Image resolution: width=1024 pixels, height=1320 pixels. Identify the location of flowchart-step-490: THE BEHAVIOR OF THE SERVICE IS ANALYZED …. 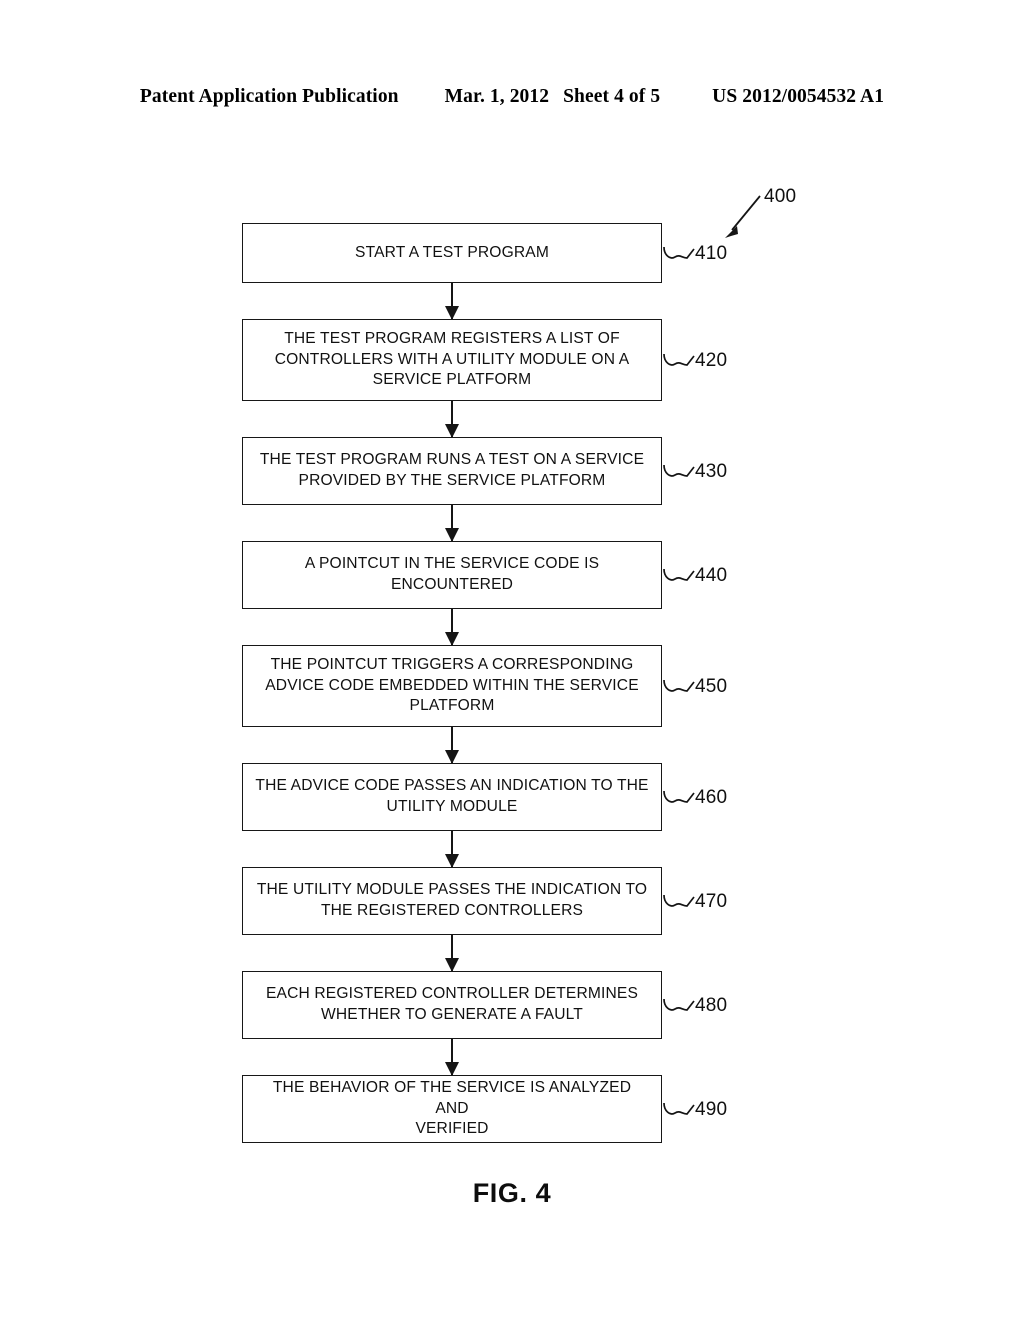
(452, 1109).